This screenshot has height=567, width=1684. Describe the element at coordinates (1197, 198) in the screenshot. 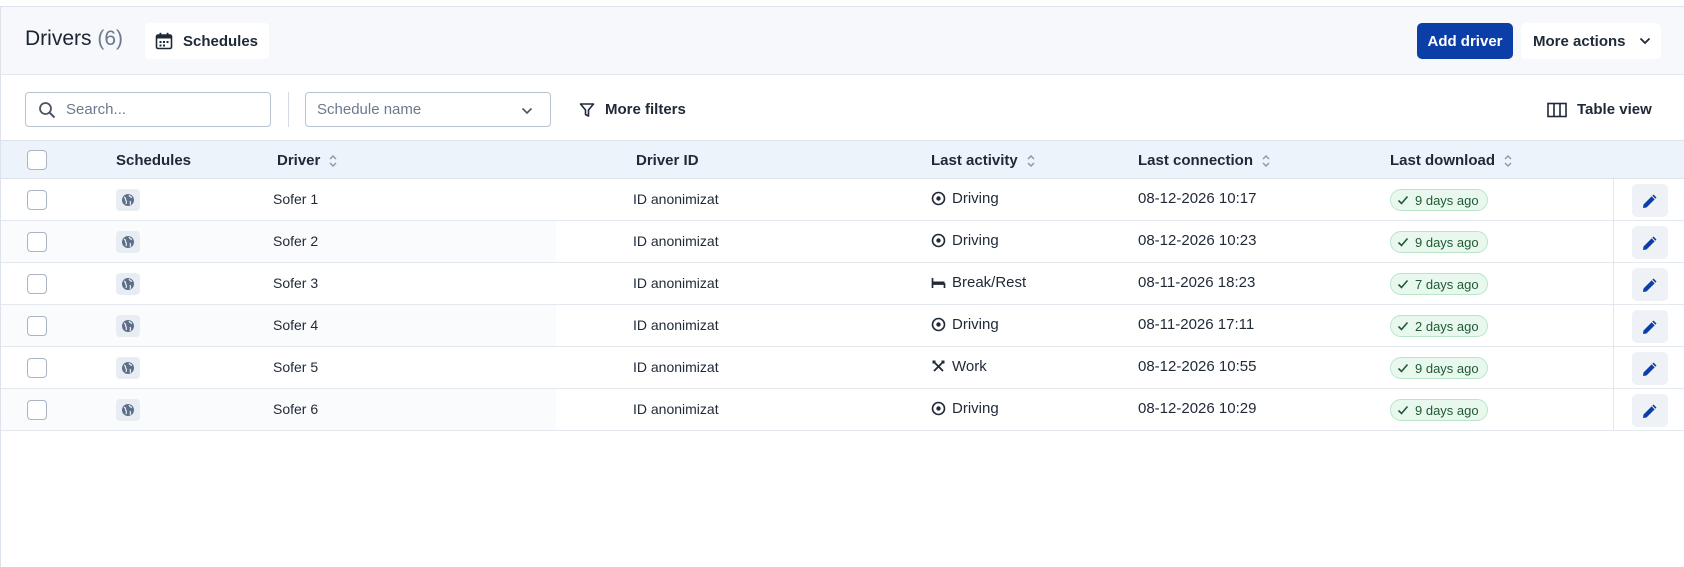

I see `last-connection: 08-12-2026 10:17` at that location.